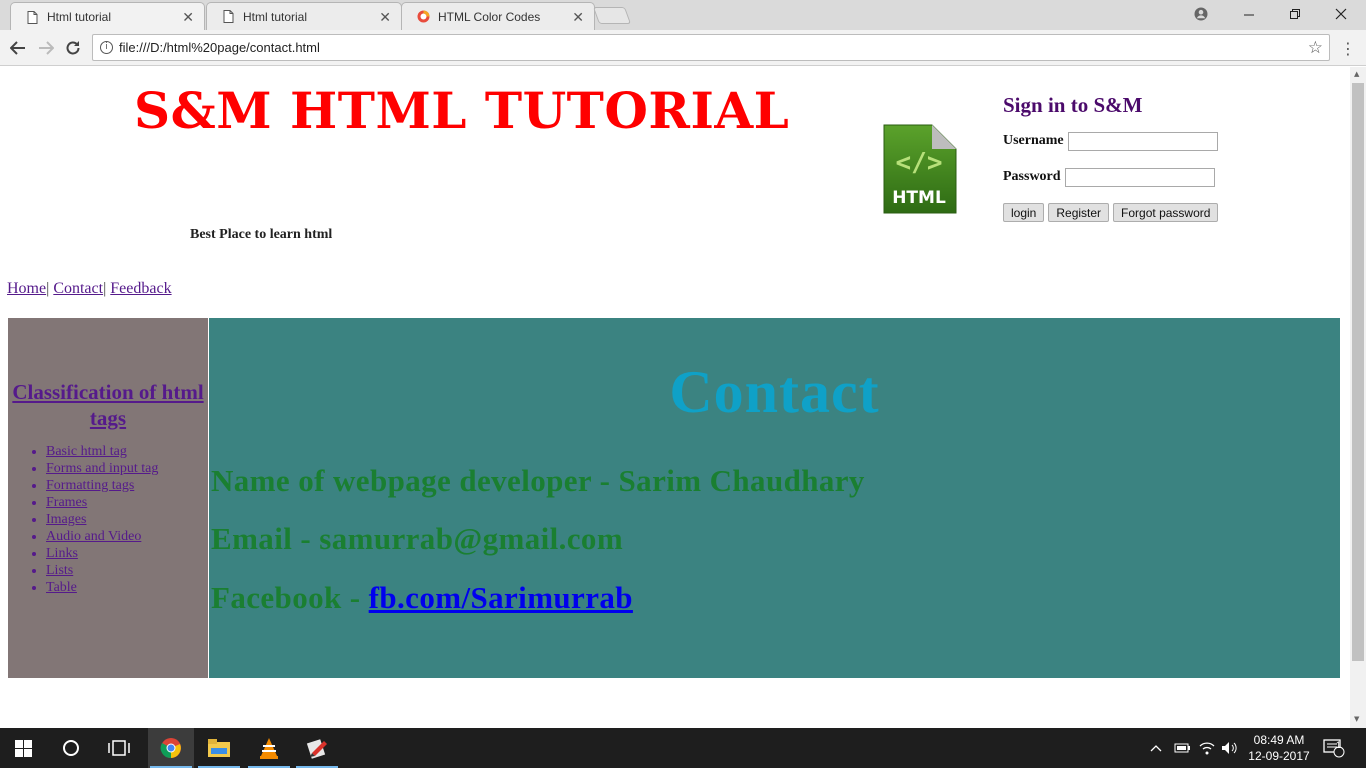  I want to click on new-tab-button, so click(612, 15).